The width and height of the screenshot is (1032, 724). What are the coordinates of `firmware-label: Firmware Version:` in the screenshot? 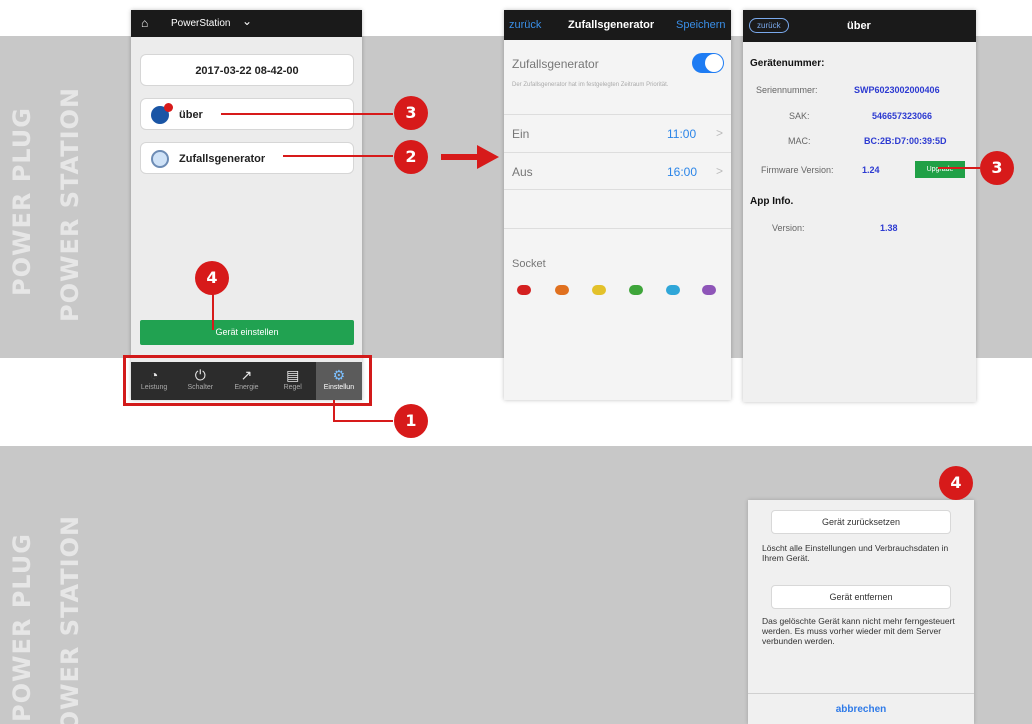 It's located at (797, 170).